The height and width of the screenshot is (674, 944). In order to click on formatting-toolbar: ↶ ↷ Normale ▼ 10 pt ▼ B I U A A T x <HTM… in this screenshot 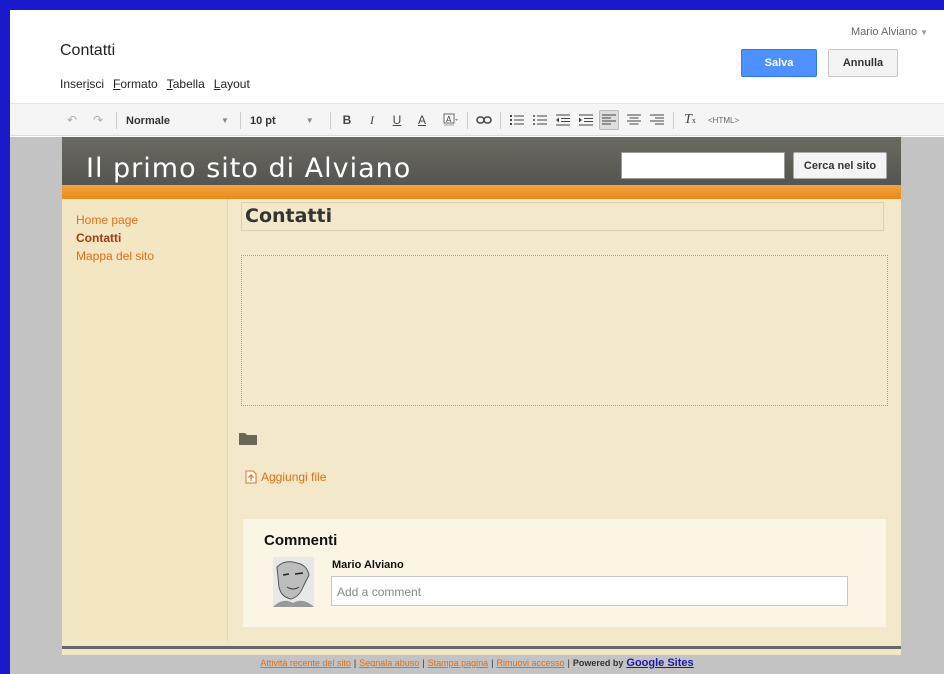, I will do `click(477, 119)`.